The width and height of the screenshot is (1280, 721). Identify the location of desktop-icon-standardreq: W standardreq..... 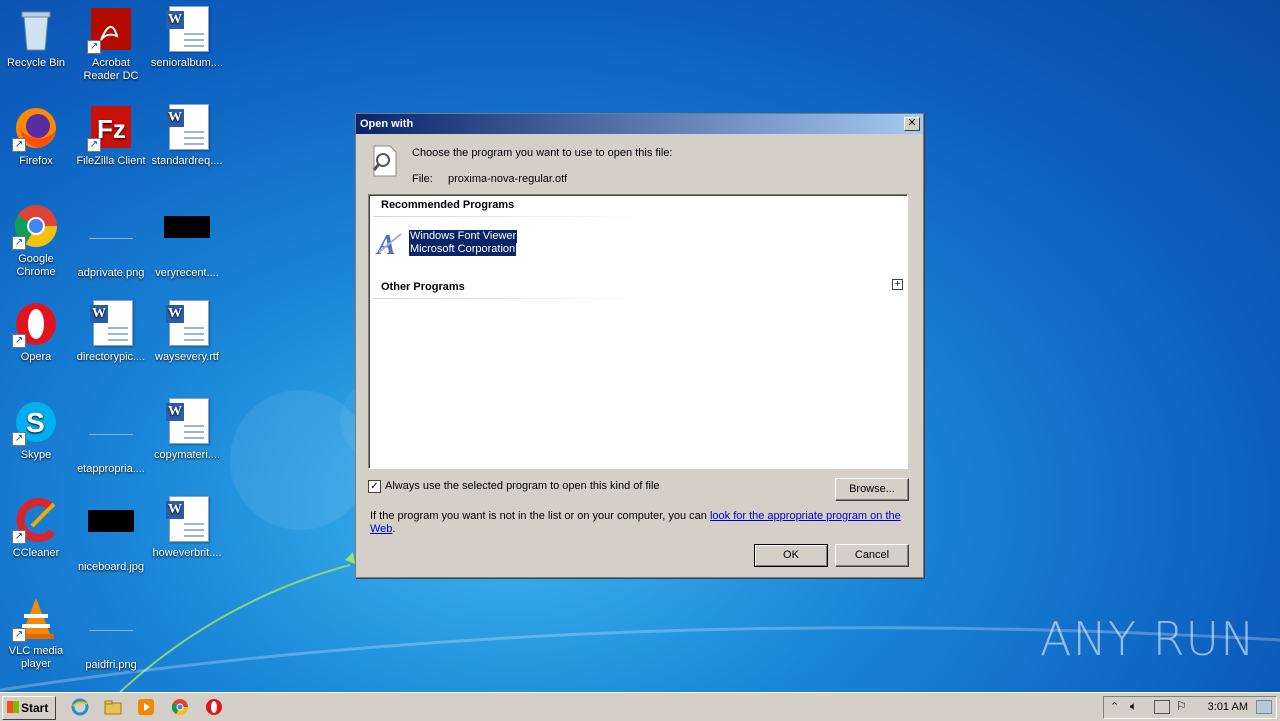
(187, 136).